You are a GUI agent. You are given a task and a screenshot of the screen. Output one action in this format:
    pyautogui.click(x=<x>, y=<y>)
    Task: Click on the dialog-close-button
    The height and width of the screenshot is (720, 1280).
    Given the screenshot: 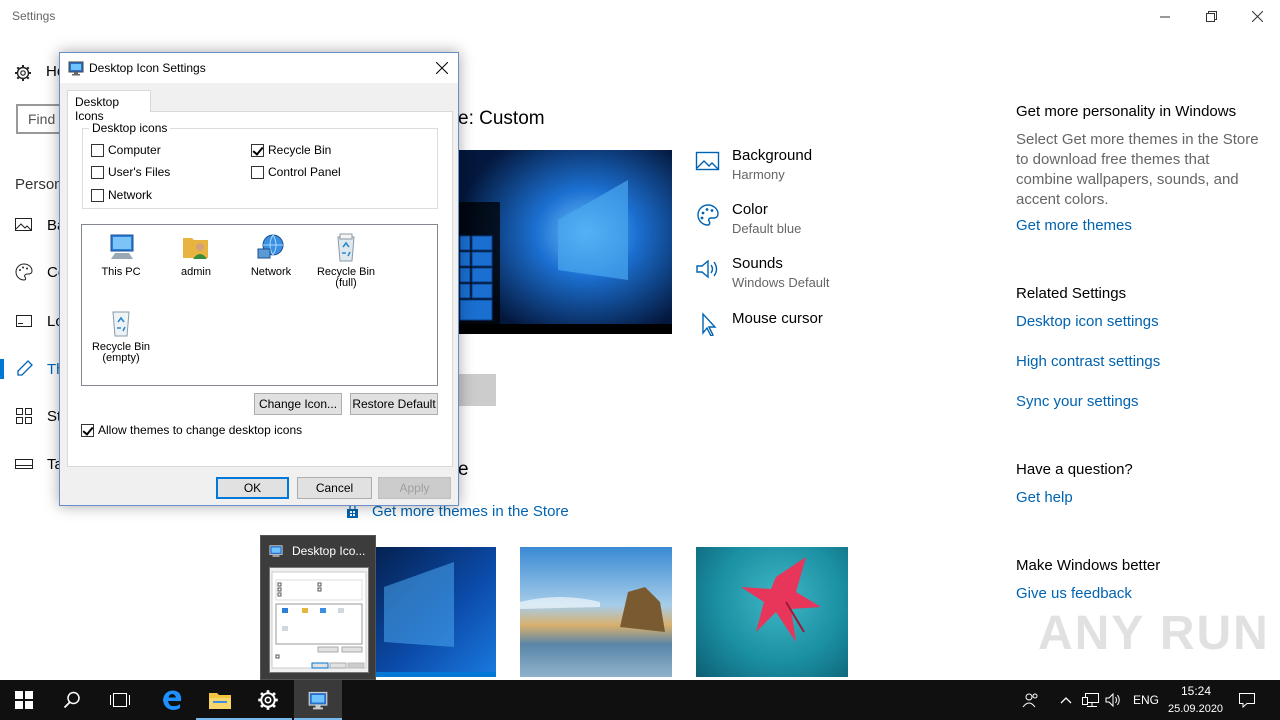 What is the action you would take?
    pyautogui.click(x=442, y=68)
    